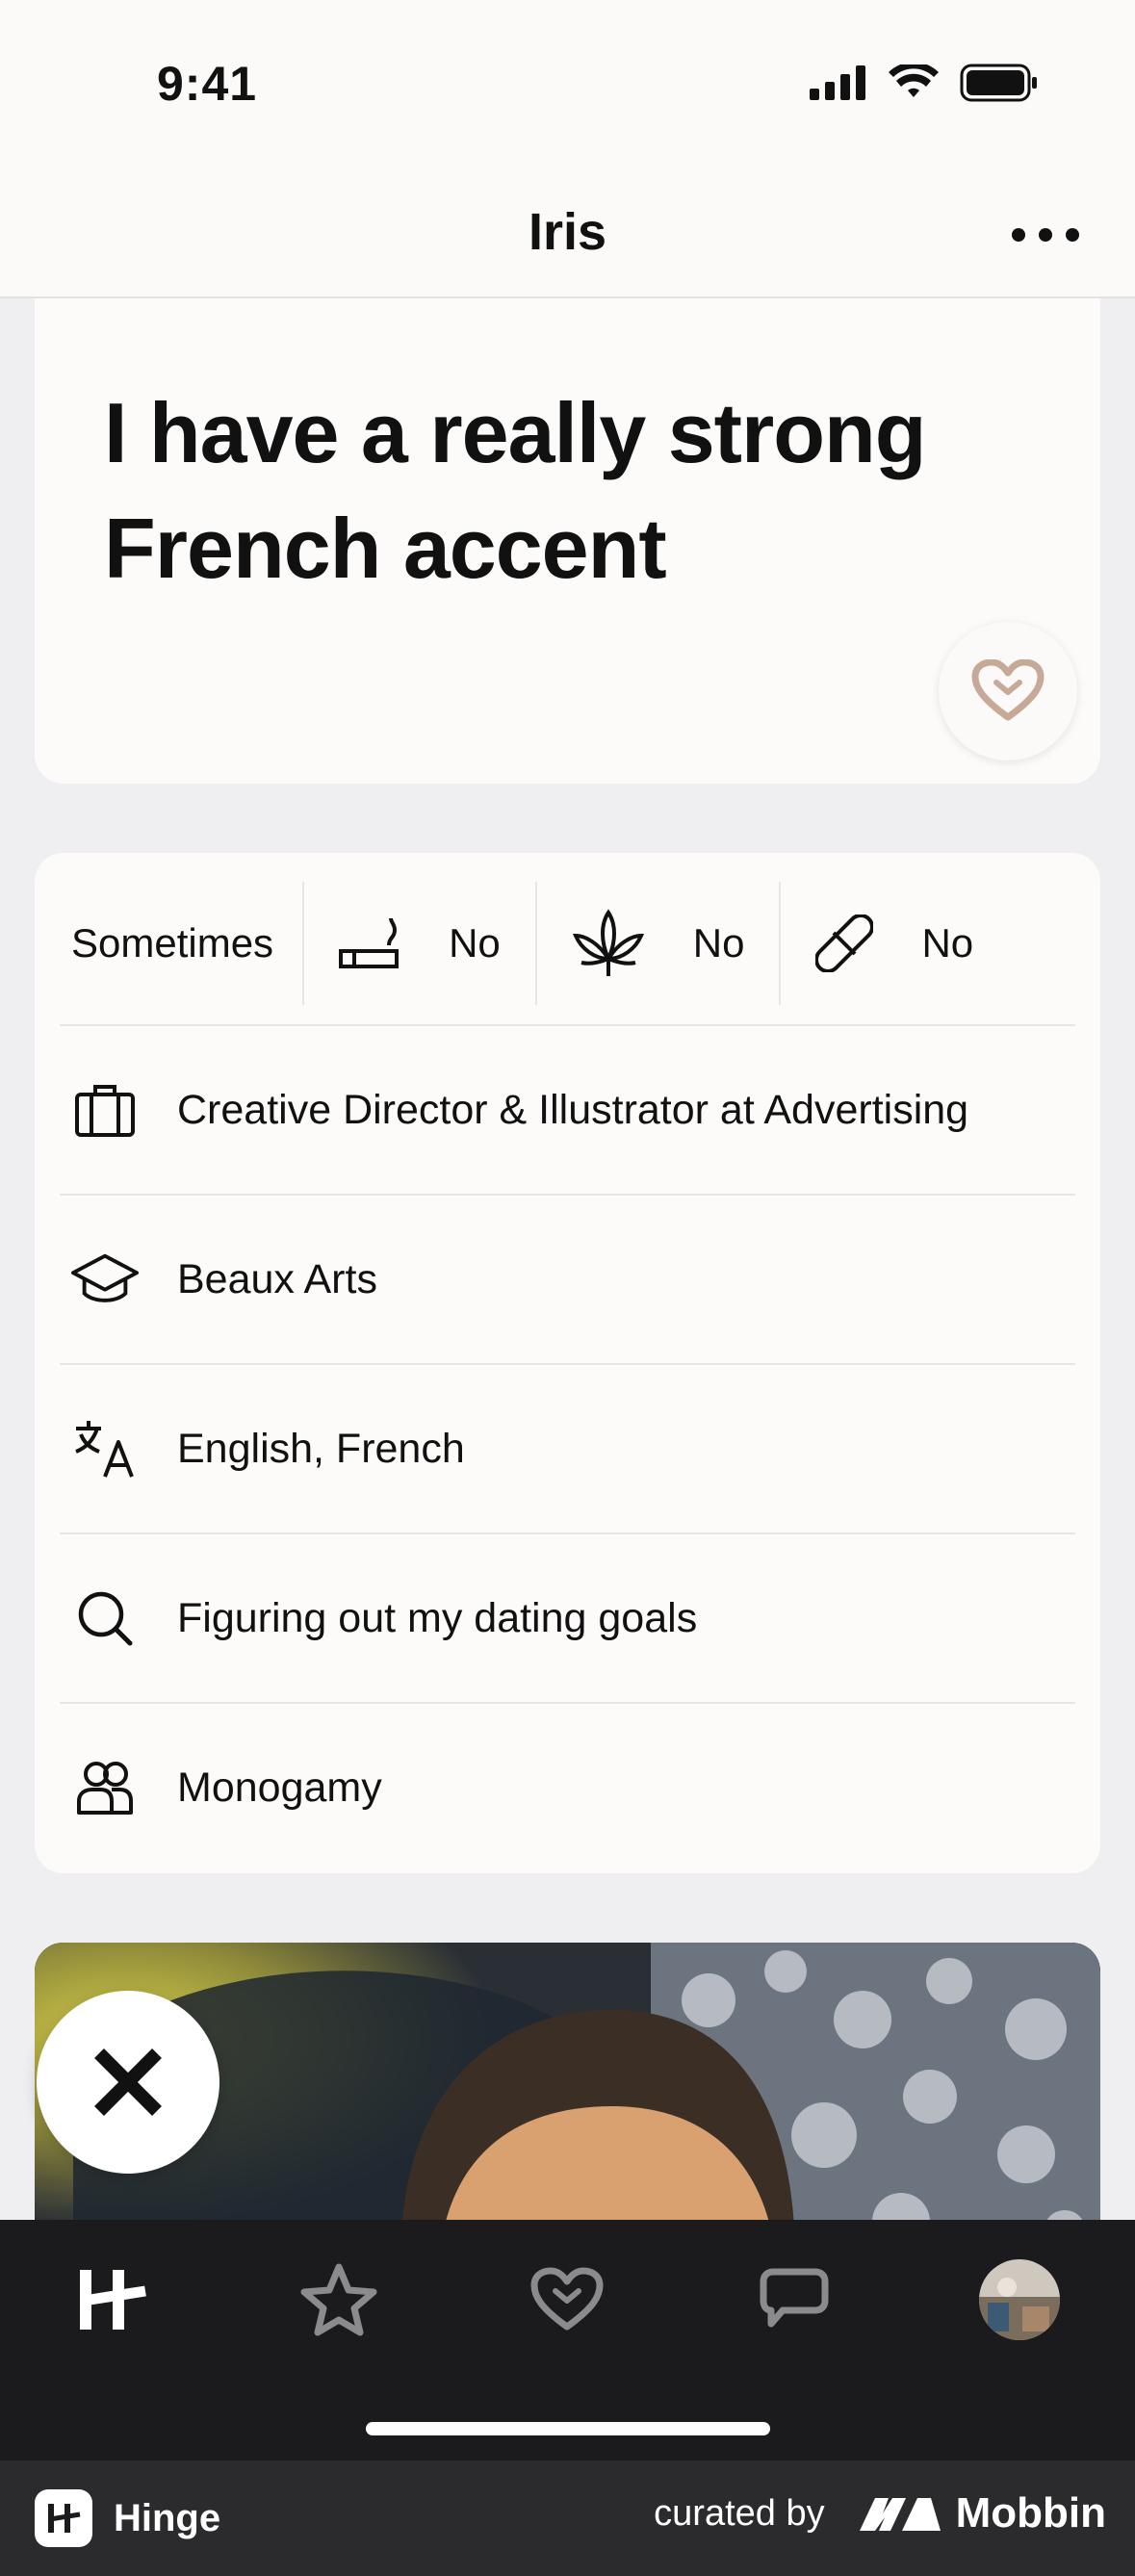 The width and height of the screenshot is (1135, 2576). I want to click on drinking-chip: Sometimes, so click(170, 944).